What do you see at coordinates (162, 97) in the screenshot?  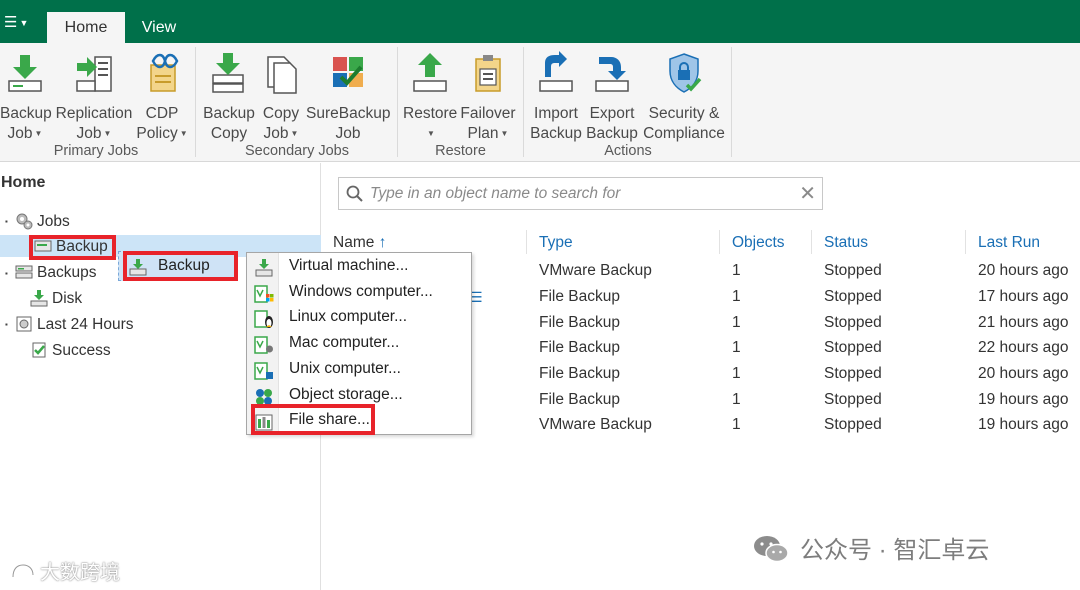 I see `cdp-policy-button: CDP Policy ▼` at bounding box center [162, 97].